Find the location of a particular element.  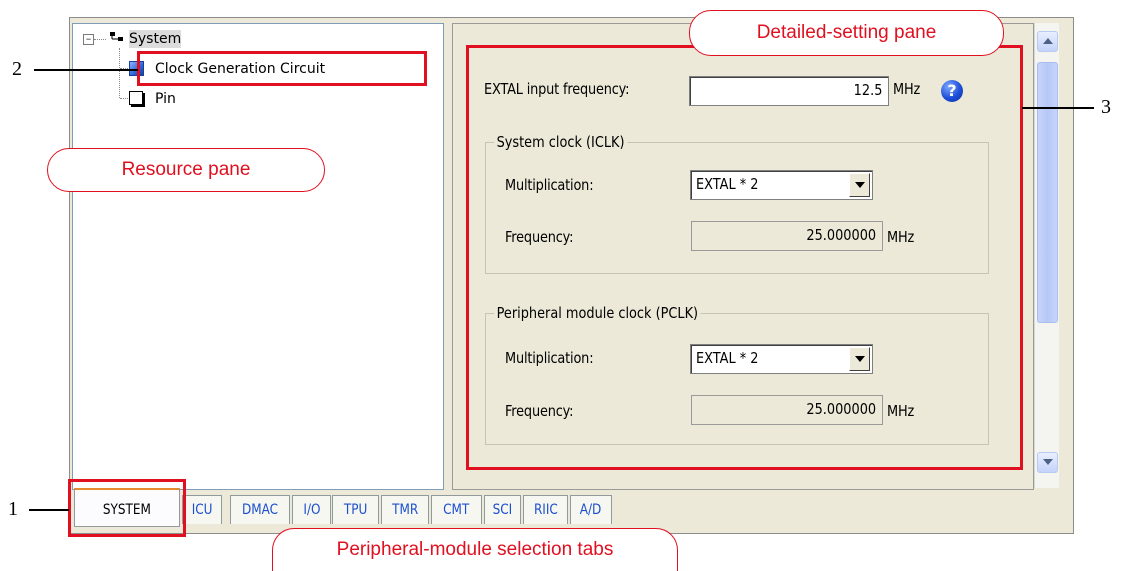

callout-detailed-setting-pane: Detailed-setting pane is located at coordinates (846, 33).